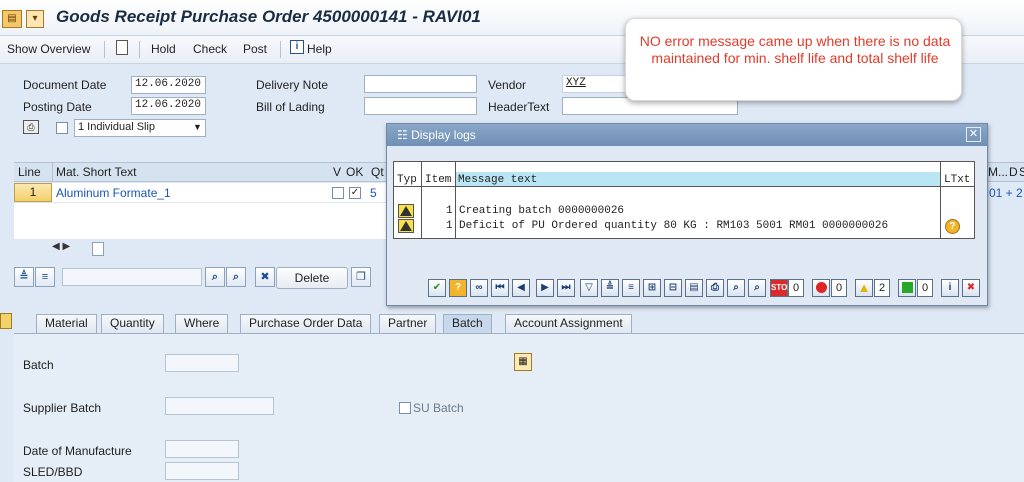  What do you see at coordinates (436, 135) in the screenshot?
I see `dialog-title: ☷ Display logs` at bounding box center [436, 135].